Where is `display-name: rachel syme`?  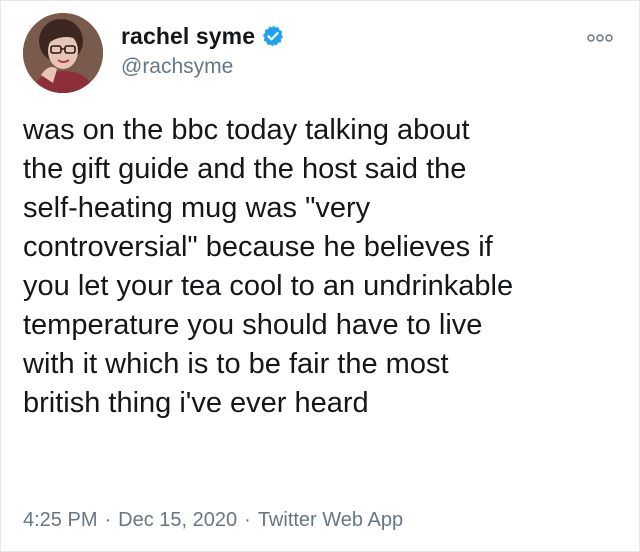
display-name: rachel syme is located at coordinates (188, 36).